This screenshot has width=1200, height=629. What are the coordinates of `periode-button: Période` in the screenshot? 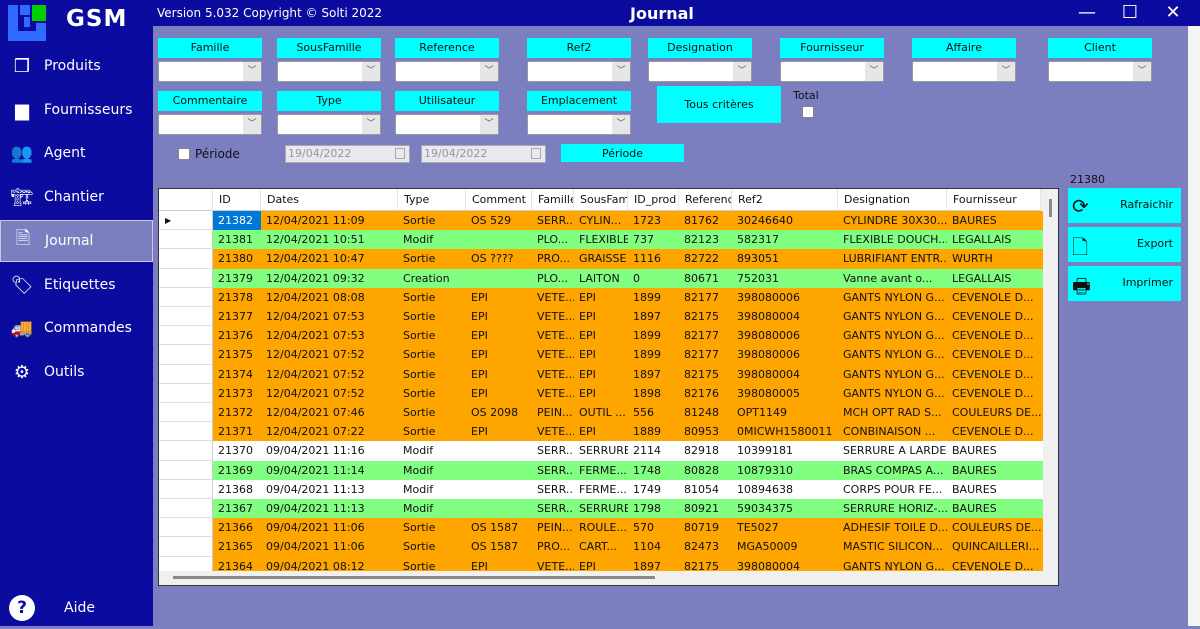 It's located at (622, 153).